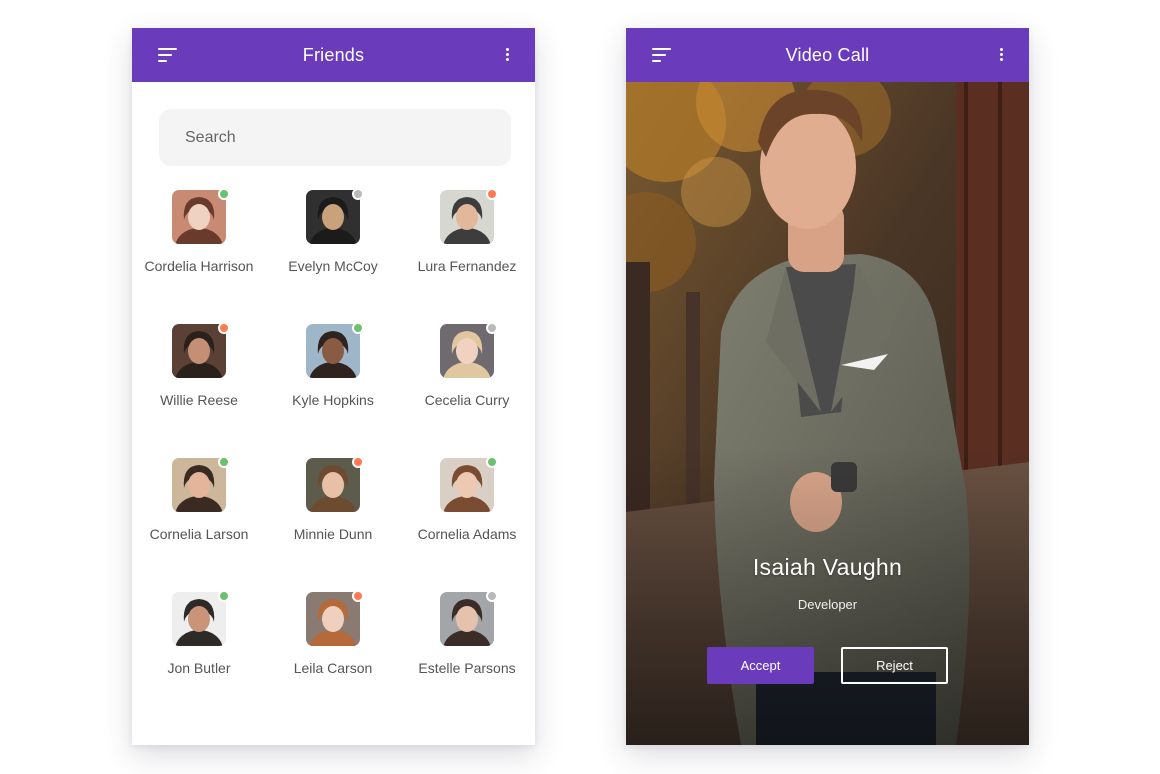 The image size is (1160, 774). What do you see at coordinates (199, 266) in the screenshot?
I see `friend-name: Cordelia Harrison` at bounding box center [199, 266].